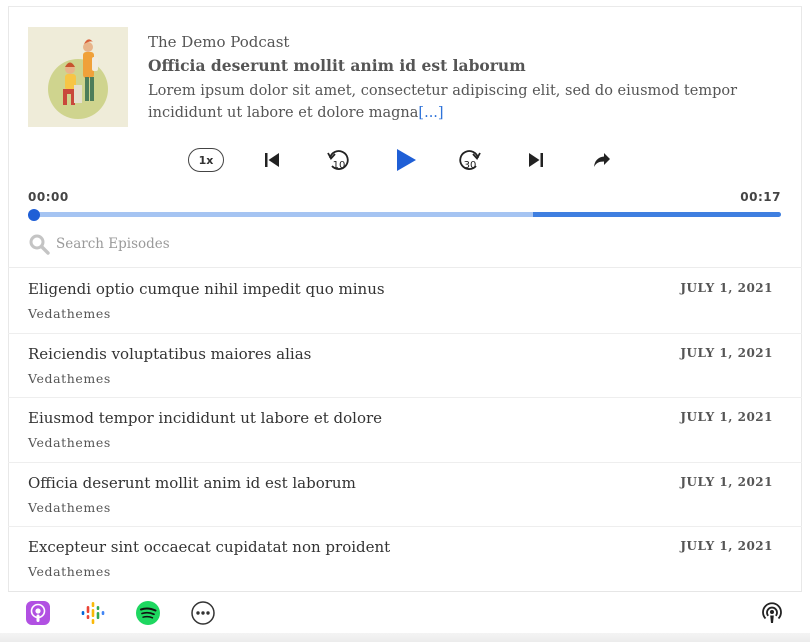 The height and width of the screenshot is (642, 810). I want to click on skip-next-icon, so click(536, 160).